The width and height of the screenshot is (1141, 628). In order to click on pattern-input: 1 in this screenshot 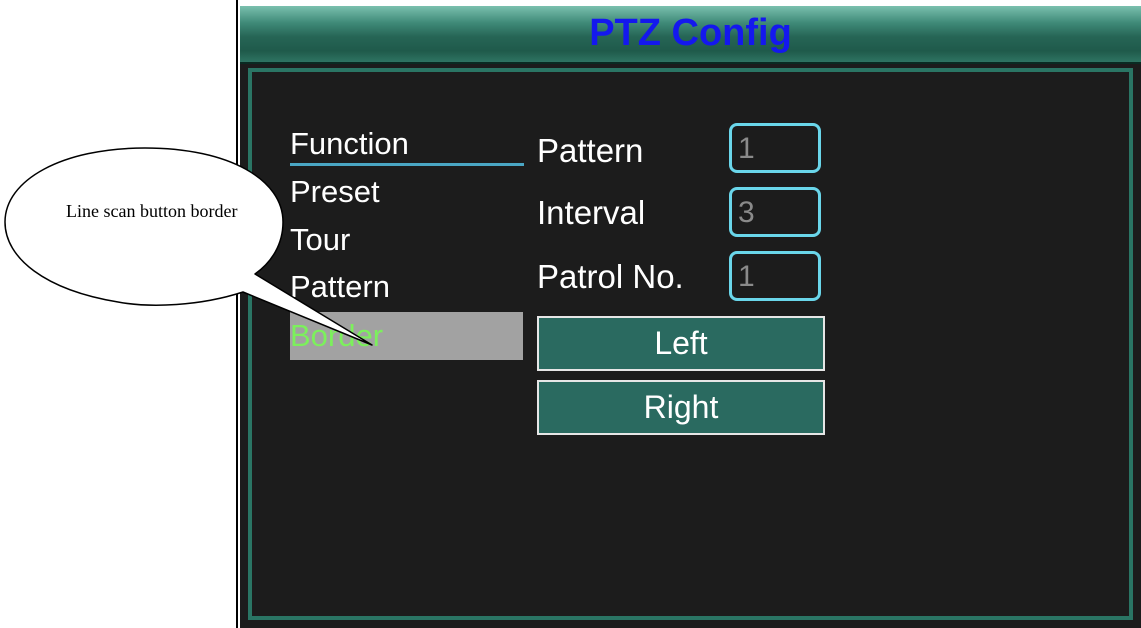, I will do `click(775, 148)`.